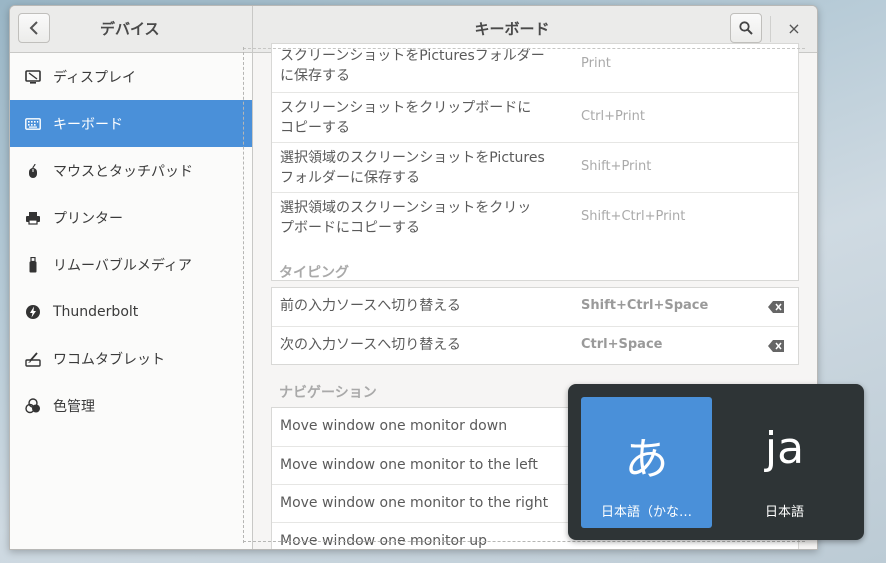 The height and width of the screenshot is (563, 886). Describe the element at coordinates (412, 66) in the screenshot. I see `shortcut-label: スクリーンショットをPicturesフォルダー に保存する` at that location.